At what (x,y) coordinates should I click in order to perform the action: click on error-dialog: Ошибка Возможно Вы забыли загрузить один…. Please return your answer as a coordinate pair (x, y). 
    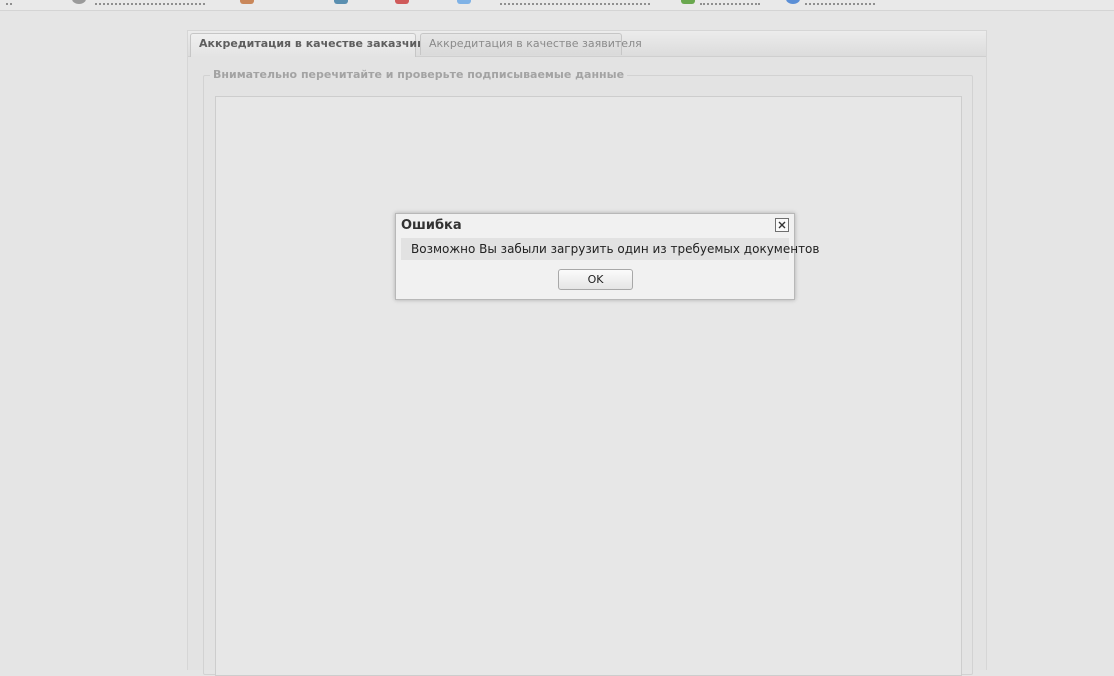
    Looking at the image, I should click on (607, 256).